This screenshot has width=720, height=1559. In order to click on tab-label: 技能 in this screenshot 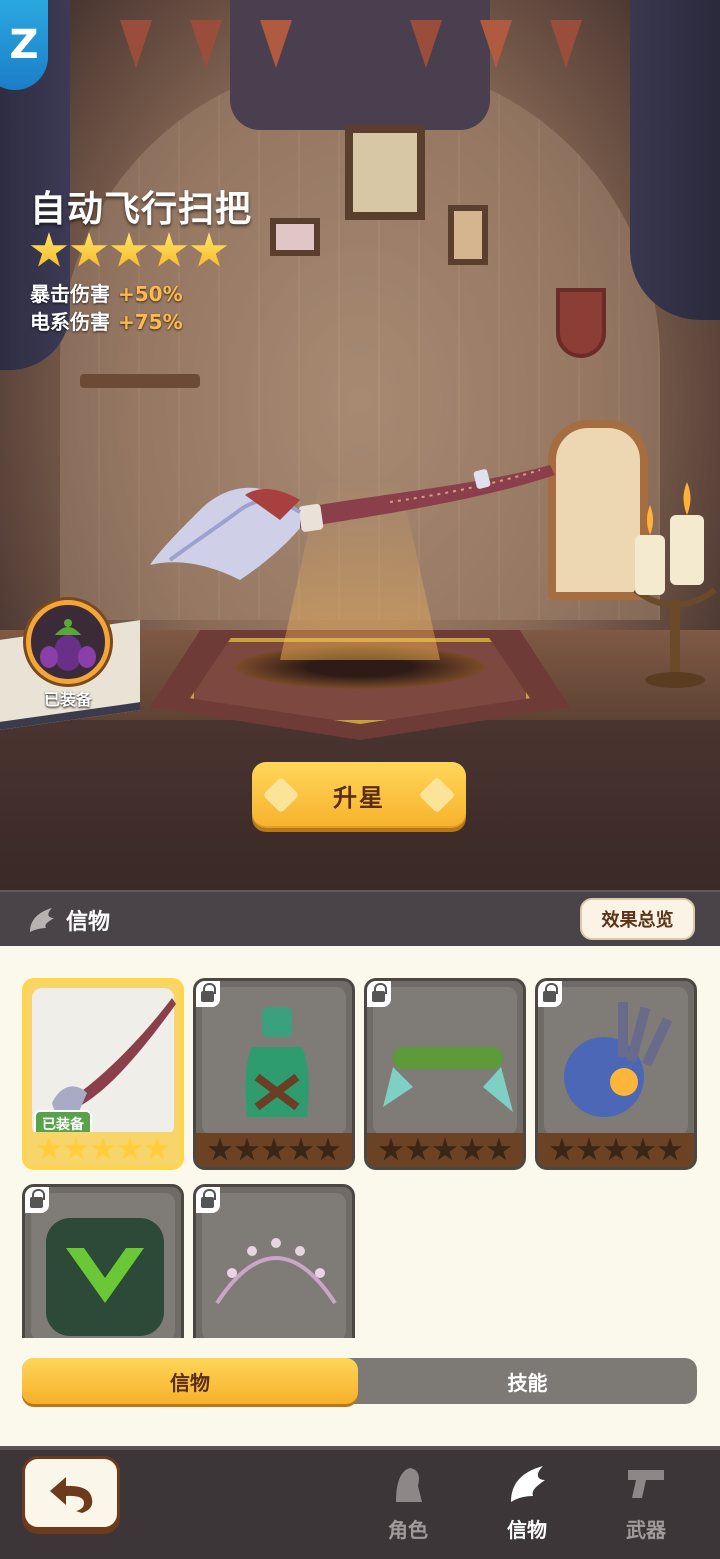, I will do `click(527, 1382)`.